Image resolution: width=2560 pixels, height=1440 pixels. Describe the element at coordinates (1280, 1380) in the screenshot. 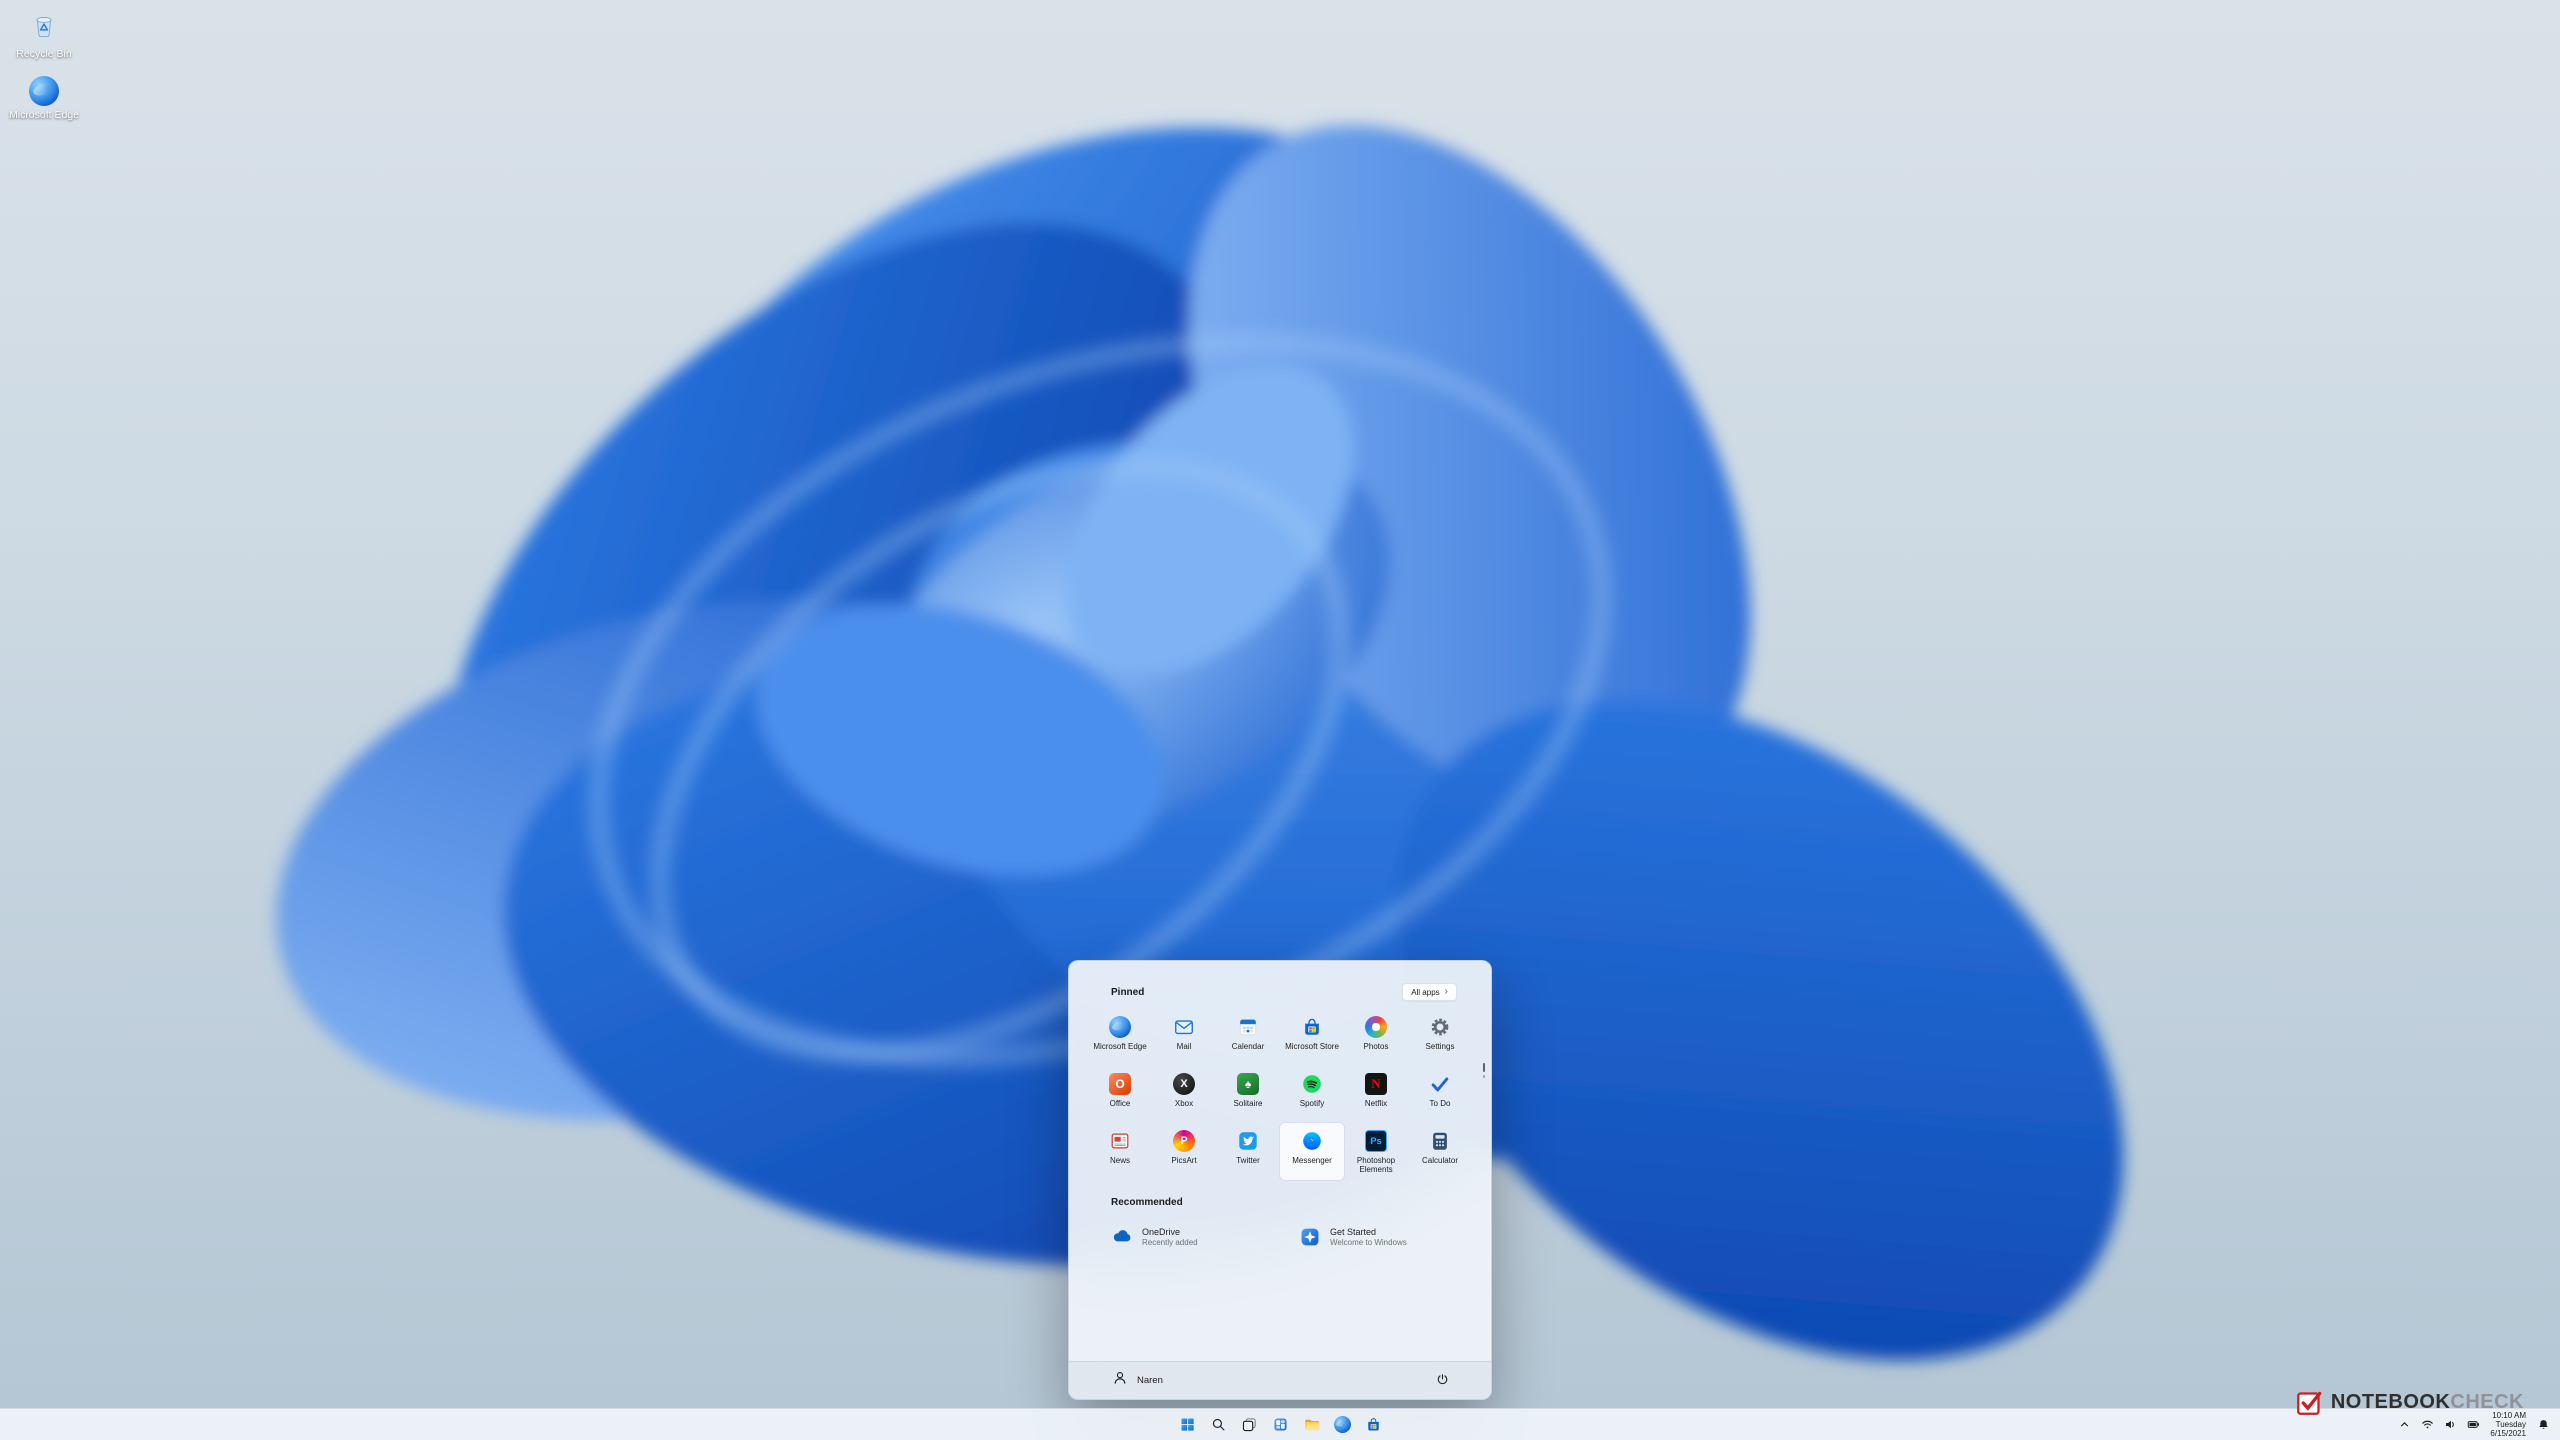

I see `start-menu-footer: Naren` at that location.